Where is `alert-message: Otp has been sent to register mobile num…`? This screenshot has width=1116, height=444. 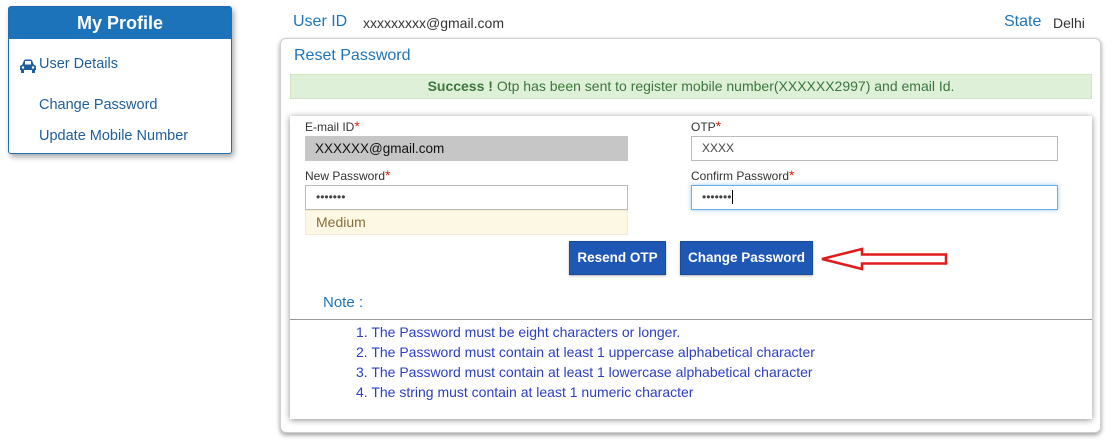
alert-message: Otp has been sent to register mobile num… is located at coordinates (723, 86).